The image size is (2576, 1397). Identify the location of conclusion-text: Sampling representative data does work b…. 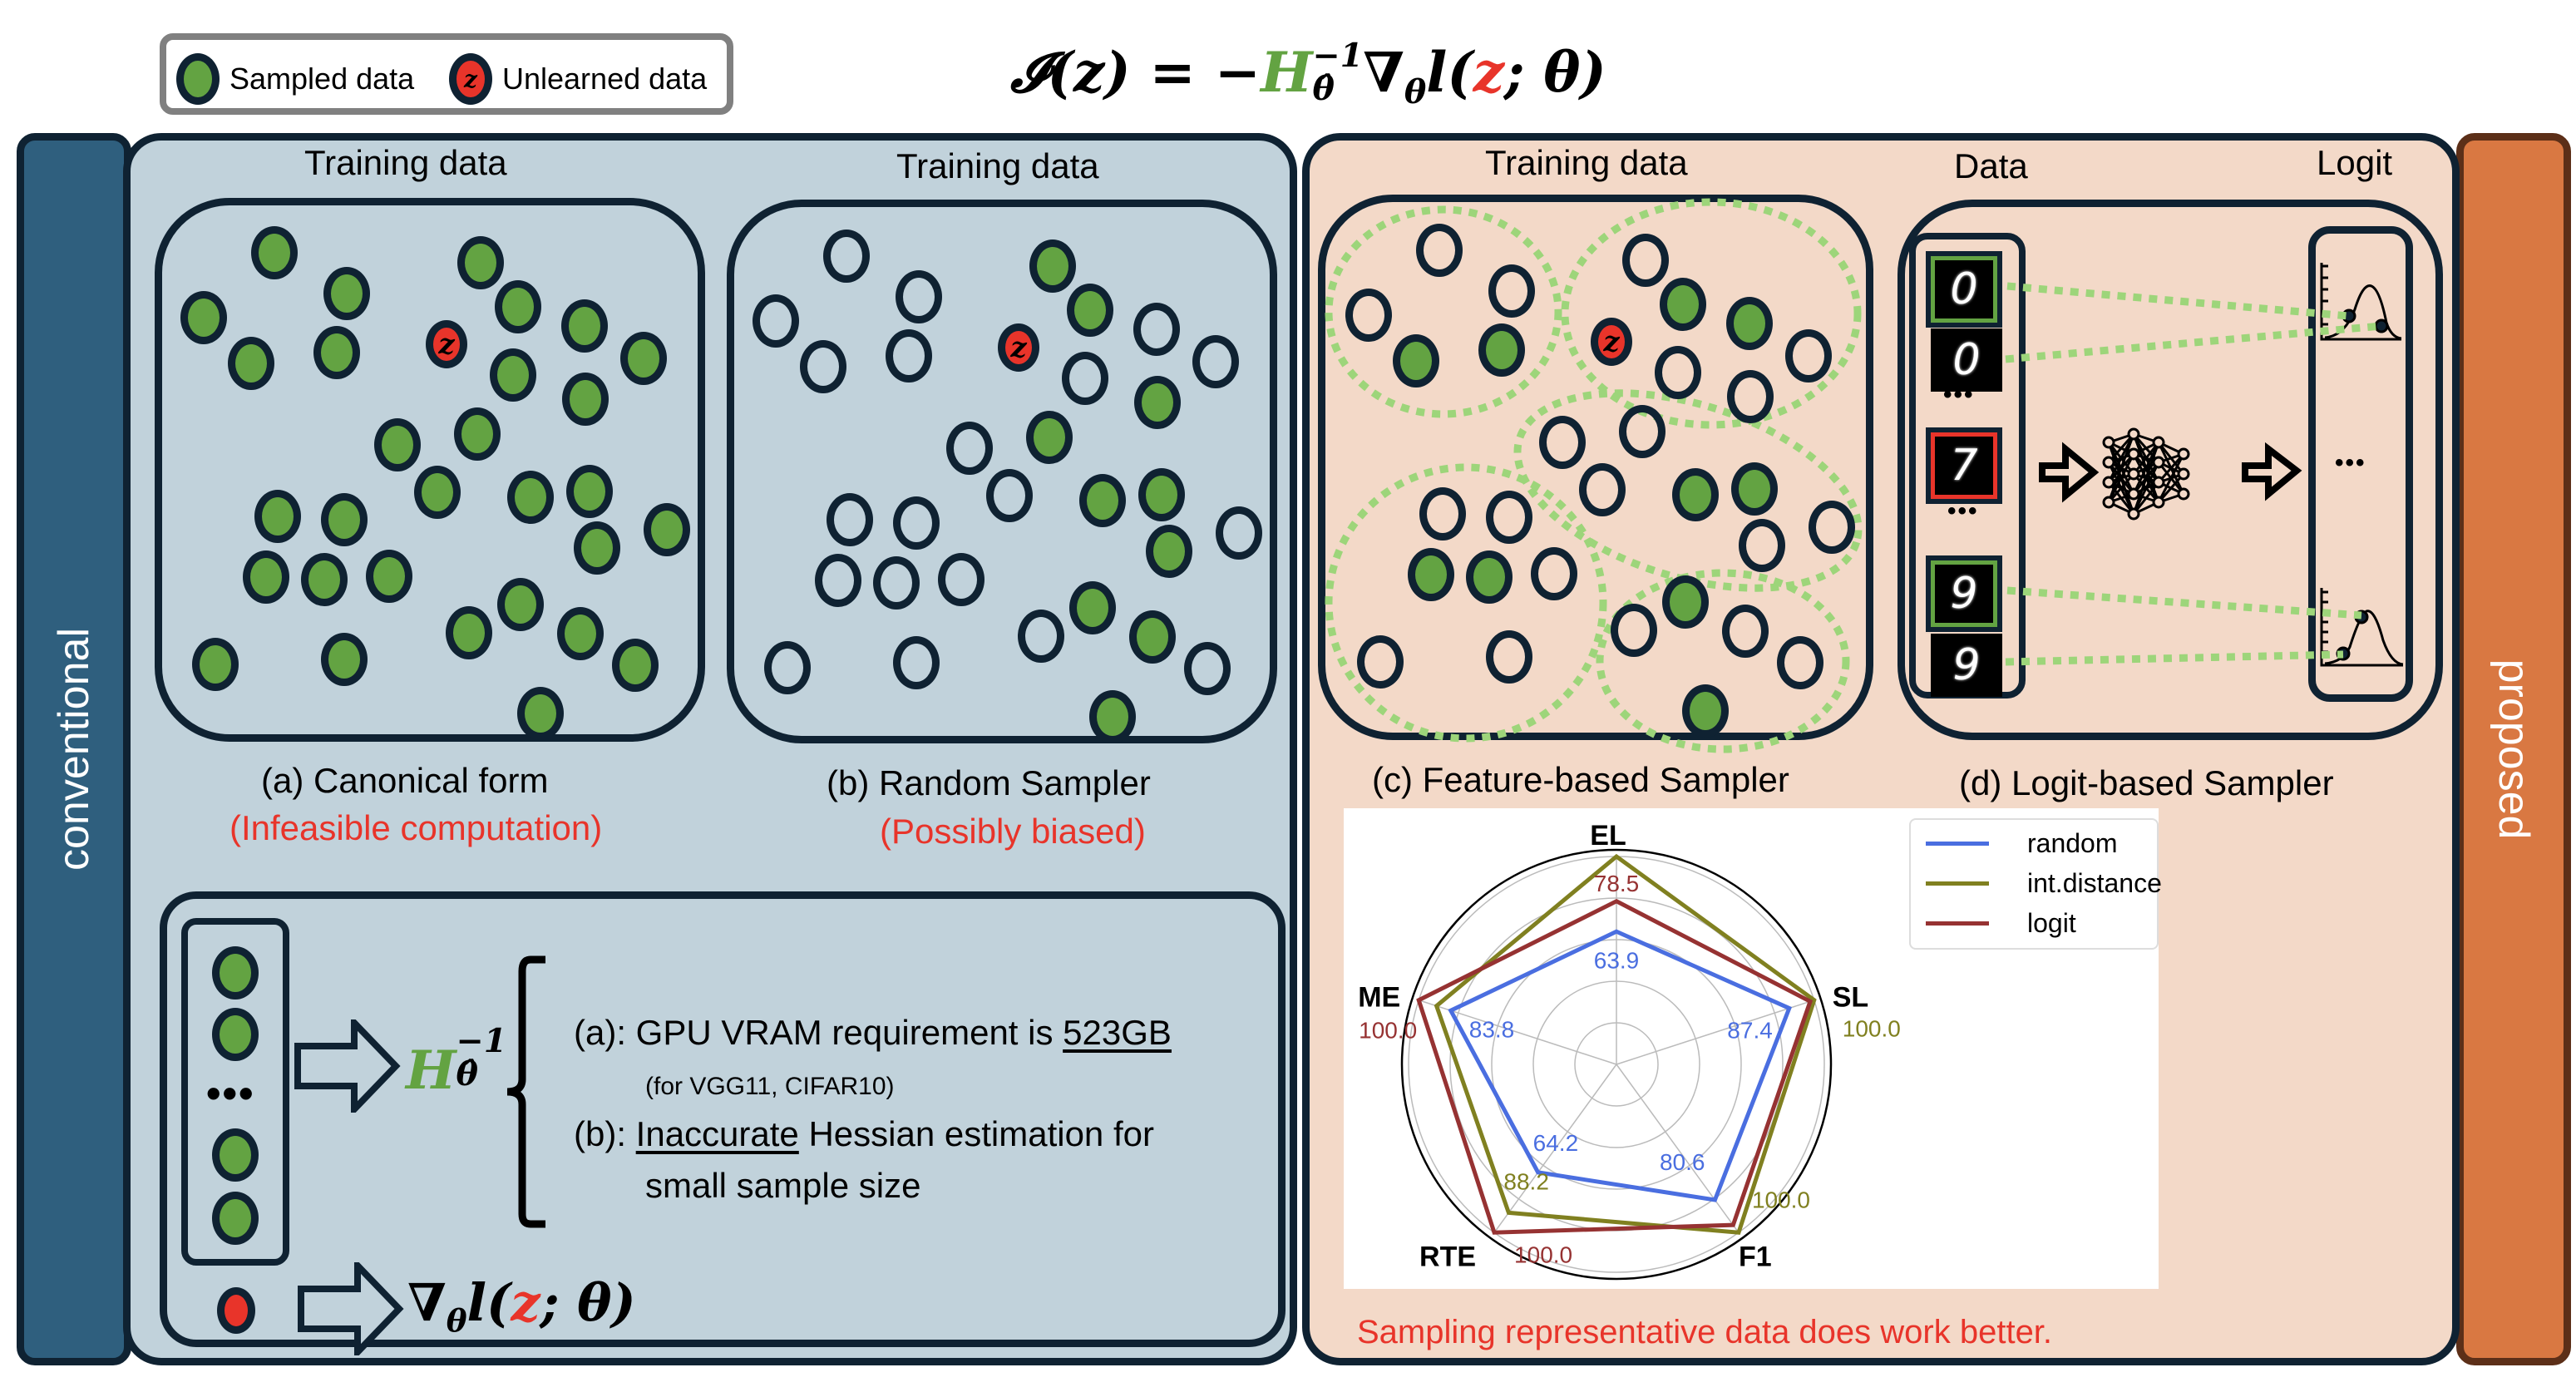
(1705, 1332).